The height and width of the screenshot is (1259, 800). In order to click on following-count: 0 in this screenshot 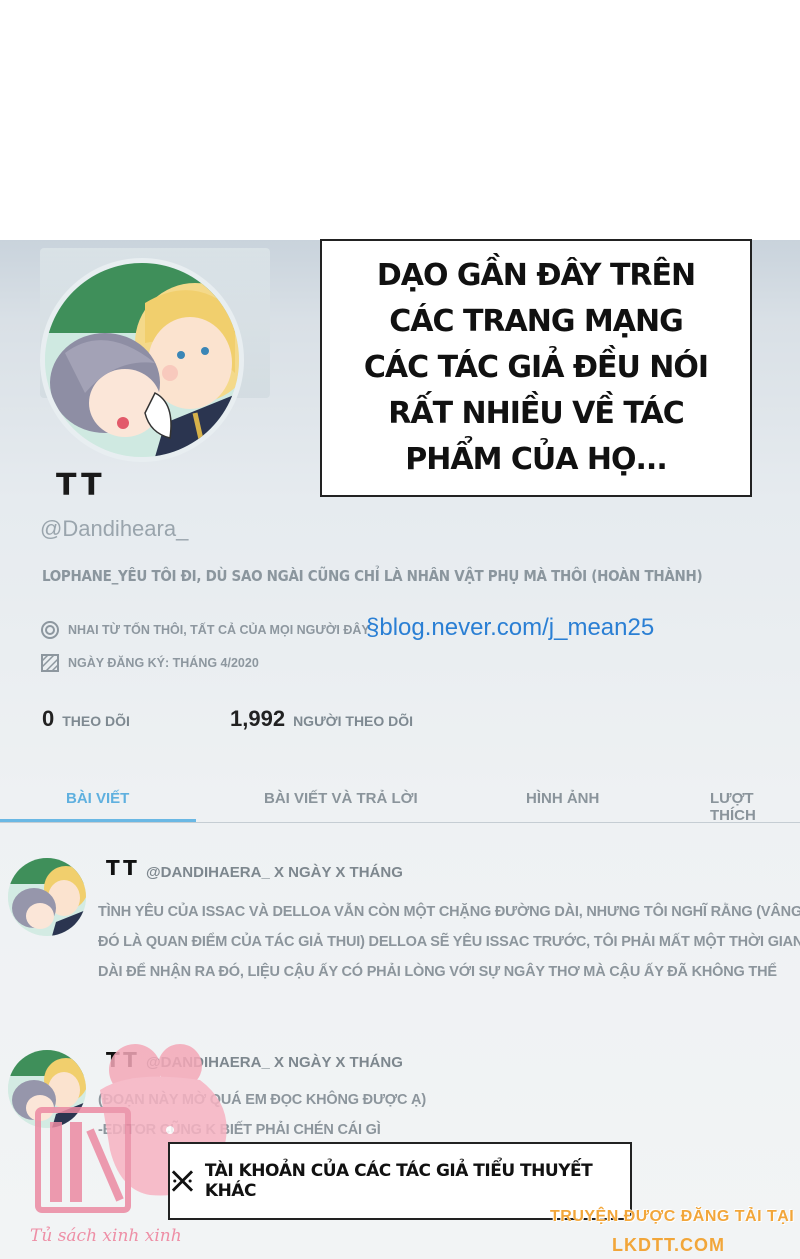, I will do `click(48, 718)`.